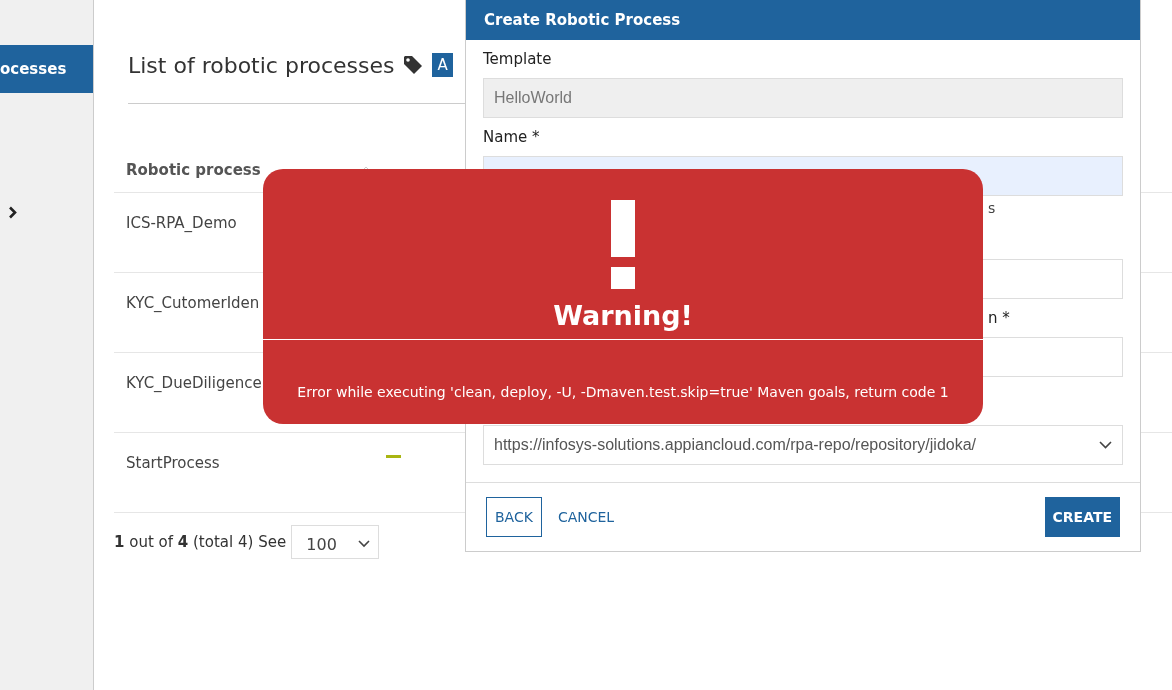 The image size is (1172, 690). What do you see at coordinates (193, 303) in the screenshot?
I see `table-cell: KYC_CutomerIden` at bounding box center [193, 303].